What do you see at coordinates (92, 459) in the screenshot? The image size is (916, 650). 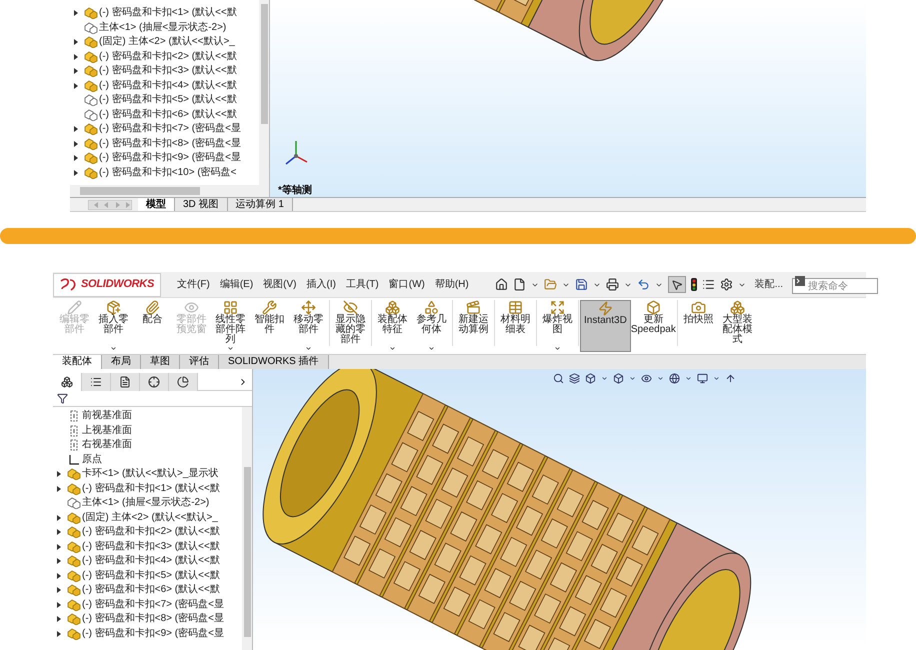 I see `tree-item: 原点` at bounding box center [92, 459].